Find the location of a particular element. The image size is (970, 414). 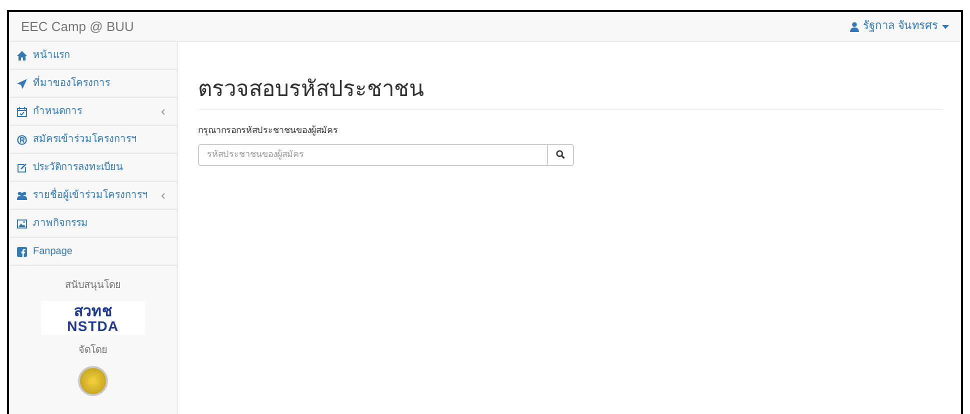

sidebar-item: กำหนดการ is located at coordinates (93, 112).